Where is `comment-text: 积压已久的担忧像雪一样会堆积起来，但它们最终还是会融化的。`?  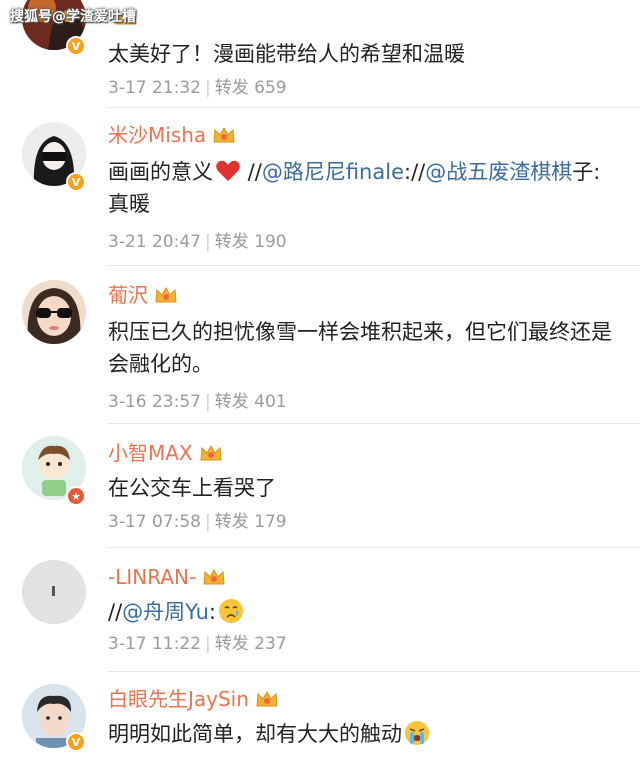
comment-text: 积压已久的担忧像雪一样会堆积起来，但它们最终还是会融化的。 is located at coordinates (360, 348).